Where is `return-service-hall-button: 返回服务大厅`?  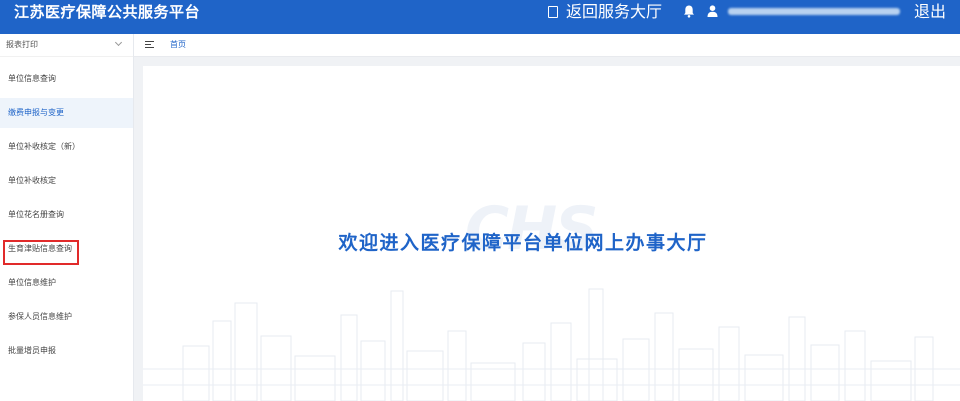
return-service-hall-button: 返回服务大厅 is located at coordinates (604, 12).